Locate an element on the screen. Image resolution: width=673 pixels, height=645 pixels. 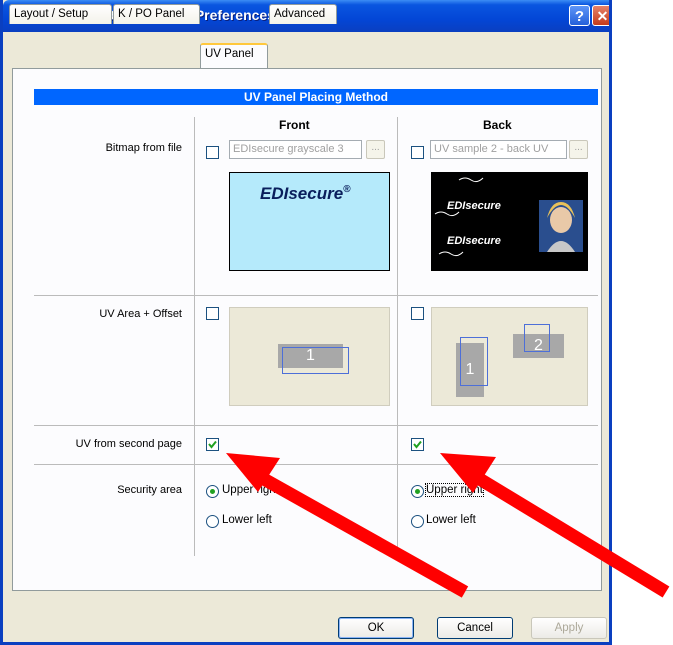
tab-label: UV Panel is located at coordinates (229, 54).